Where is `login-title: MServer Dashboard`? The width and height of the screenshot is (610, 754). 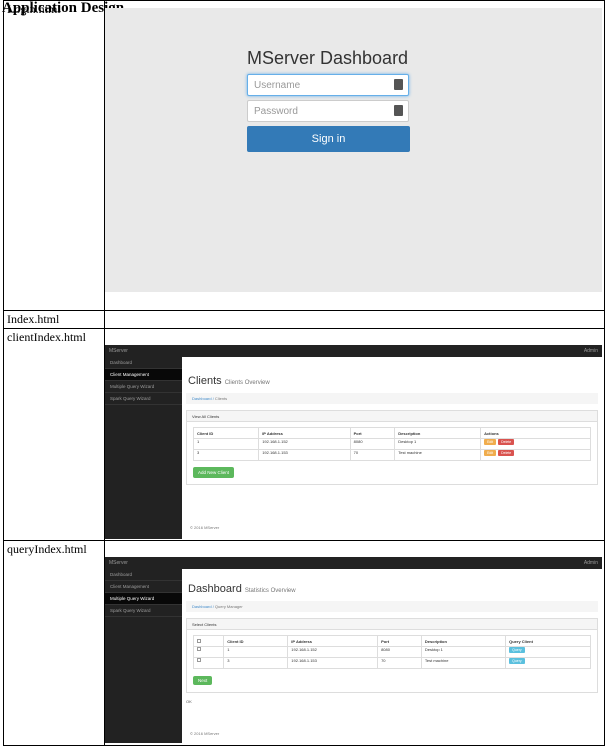
login-title: MServer Dashboard is located at coordinates (328, 58).